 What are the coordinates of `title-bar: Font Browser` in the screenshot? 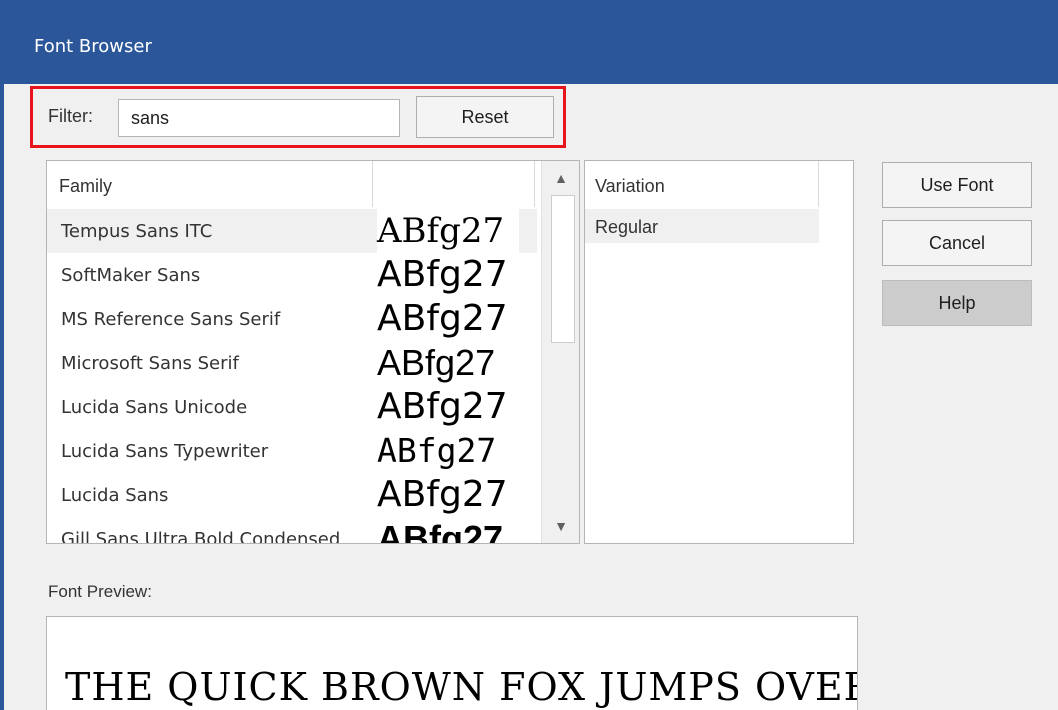 It's located at (529, 42).